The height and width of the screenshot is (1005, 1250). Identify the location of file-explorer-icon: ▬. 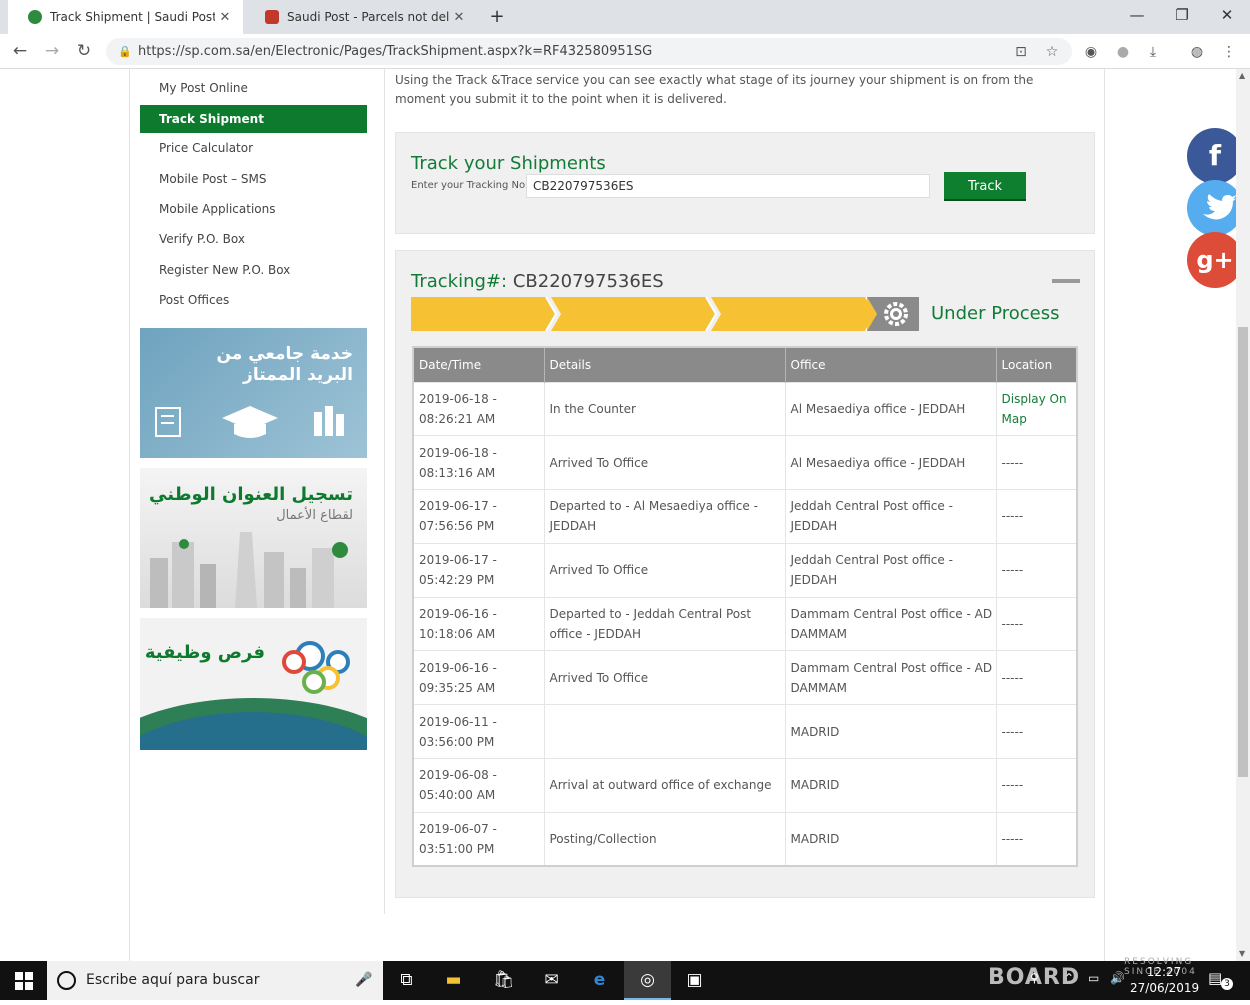
(453, 980).